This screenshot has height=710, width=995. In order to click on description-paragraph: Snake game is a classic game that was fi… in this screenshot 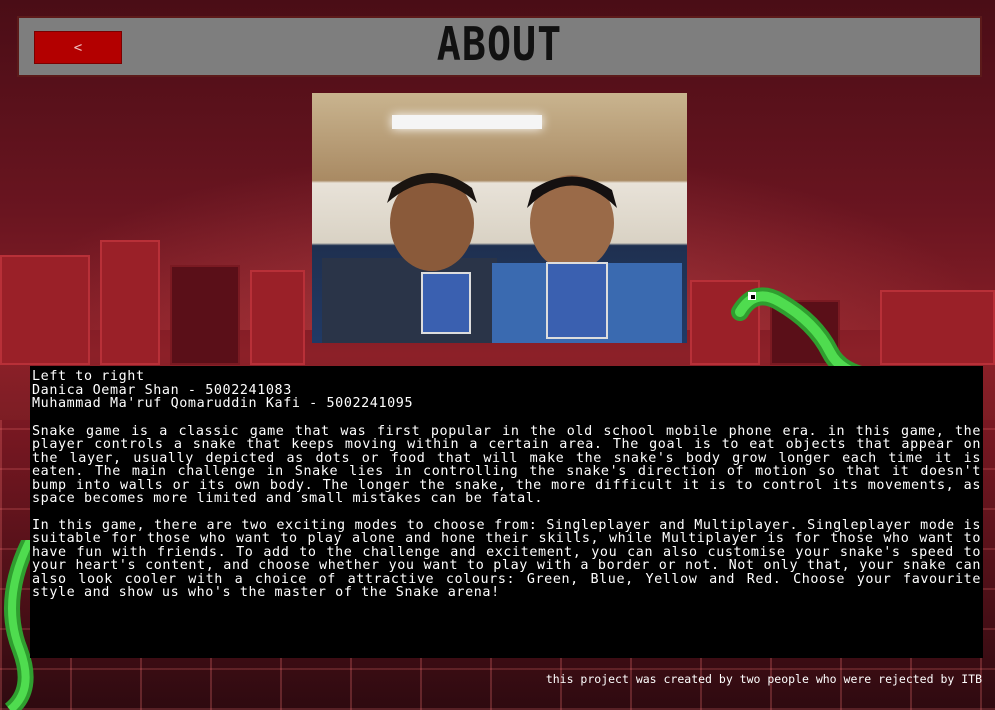, I will do `click(506, 464)`.